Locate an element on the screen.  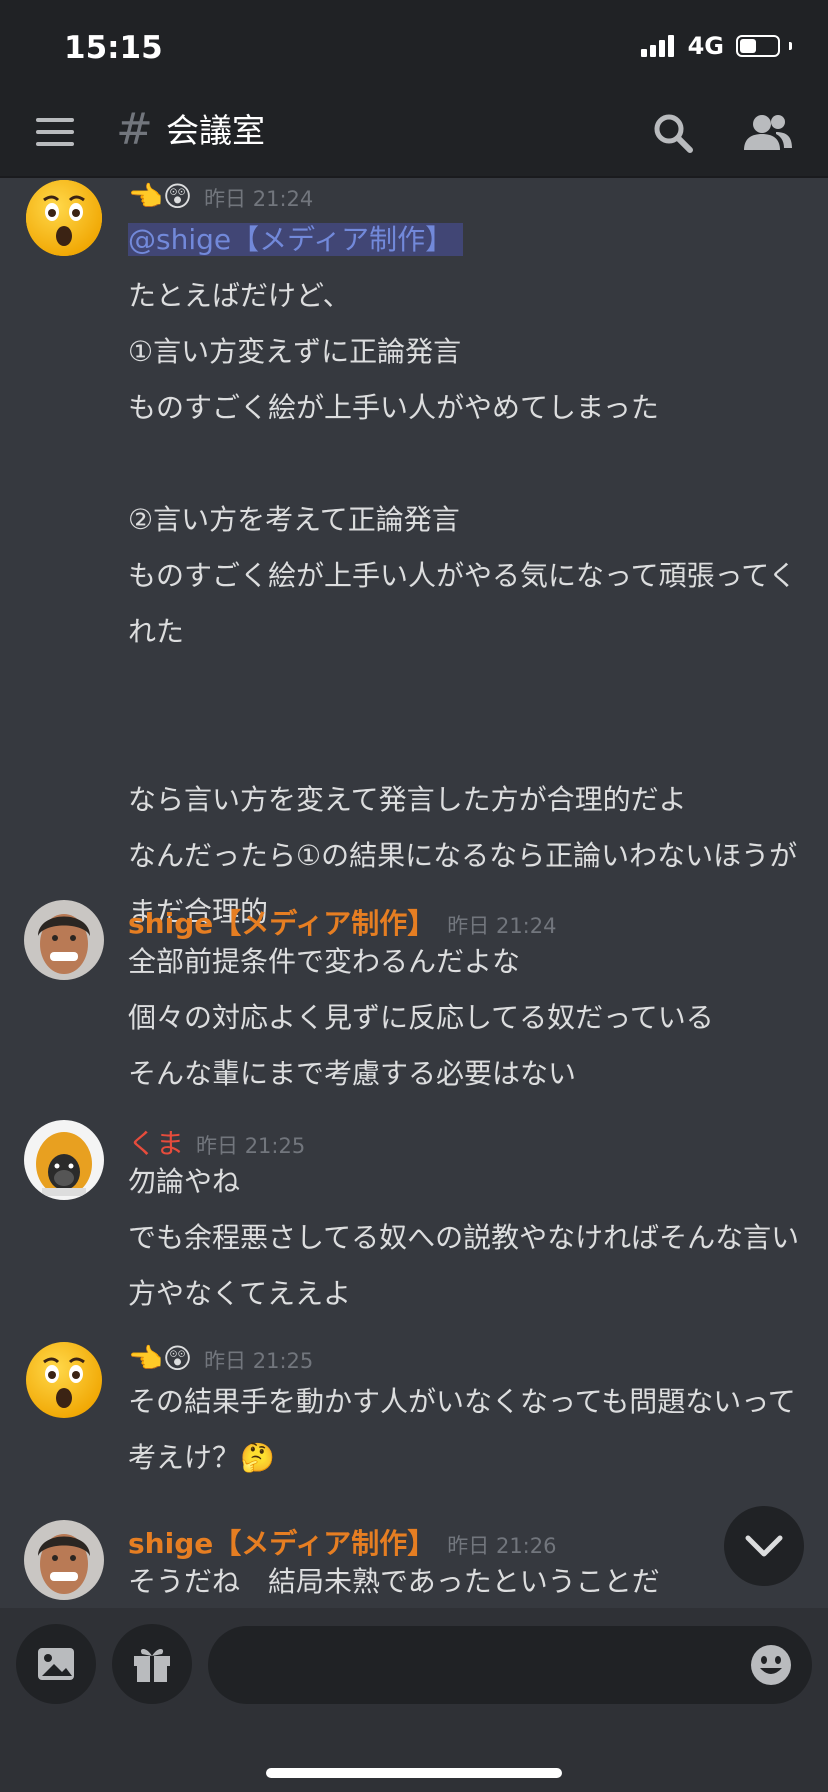
status-indicators: 4G is located at coordinates (716, 46).